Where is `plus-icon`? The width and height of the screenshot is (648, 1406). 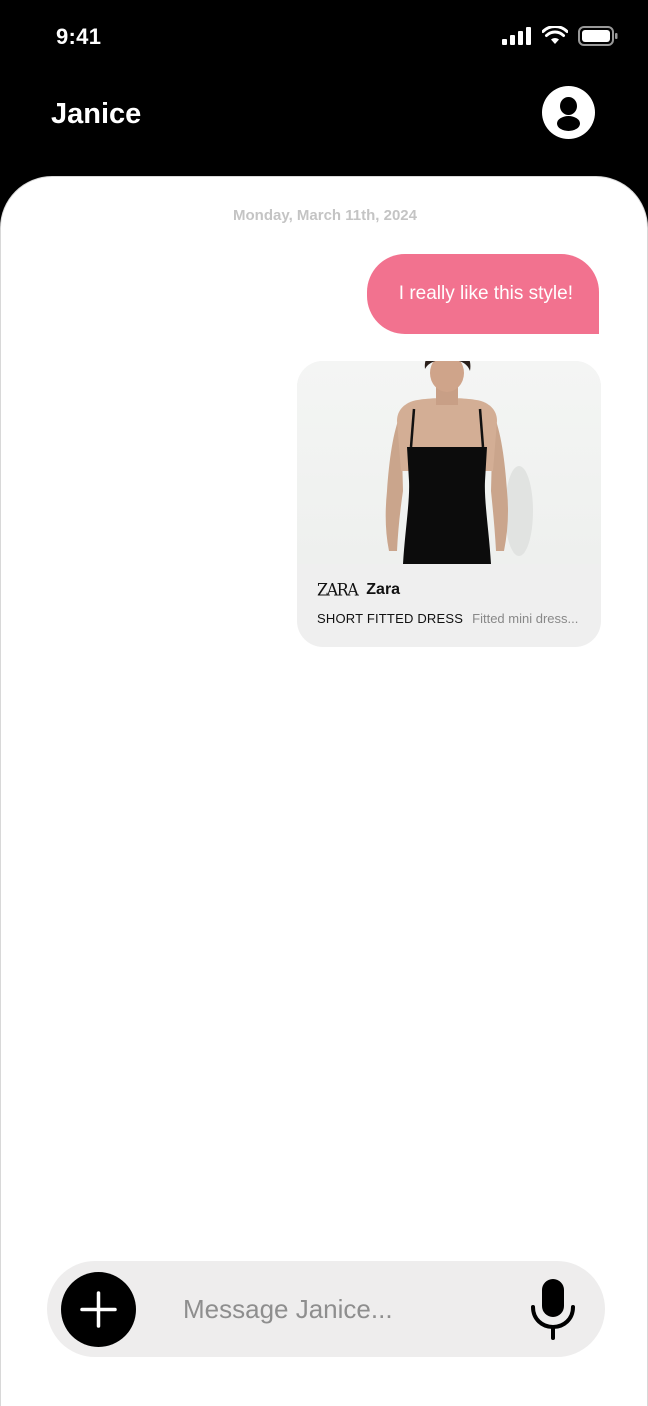
plus-icon is located at coordinates (98, 1309).